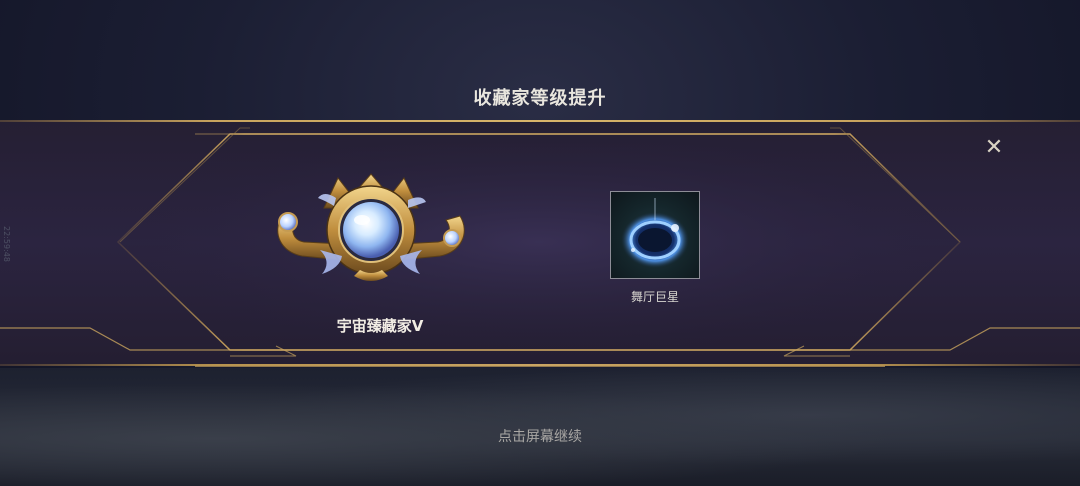 Image resolution: width=1080 pixels, height=486 pixels. What do you see at coordinates (371, 227) in the screenshot?
I see `cosmic-collector-emblem-icon` at bounding box center [371, 227].